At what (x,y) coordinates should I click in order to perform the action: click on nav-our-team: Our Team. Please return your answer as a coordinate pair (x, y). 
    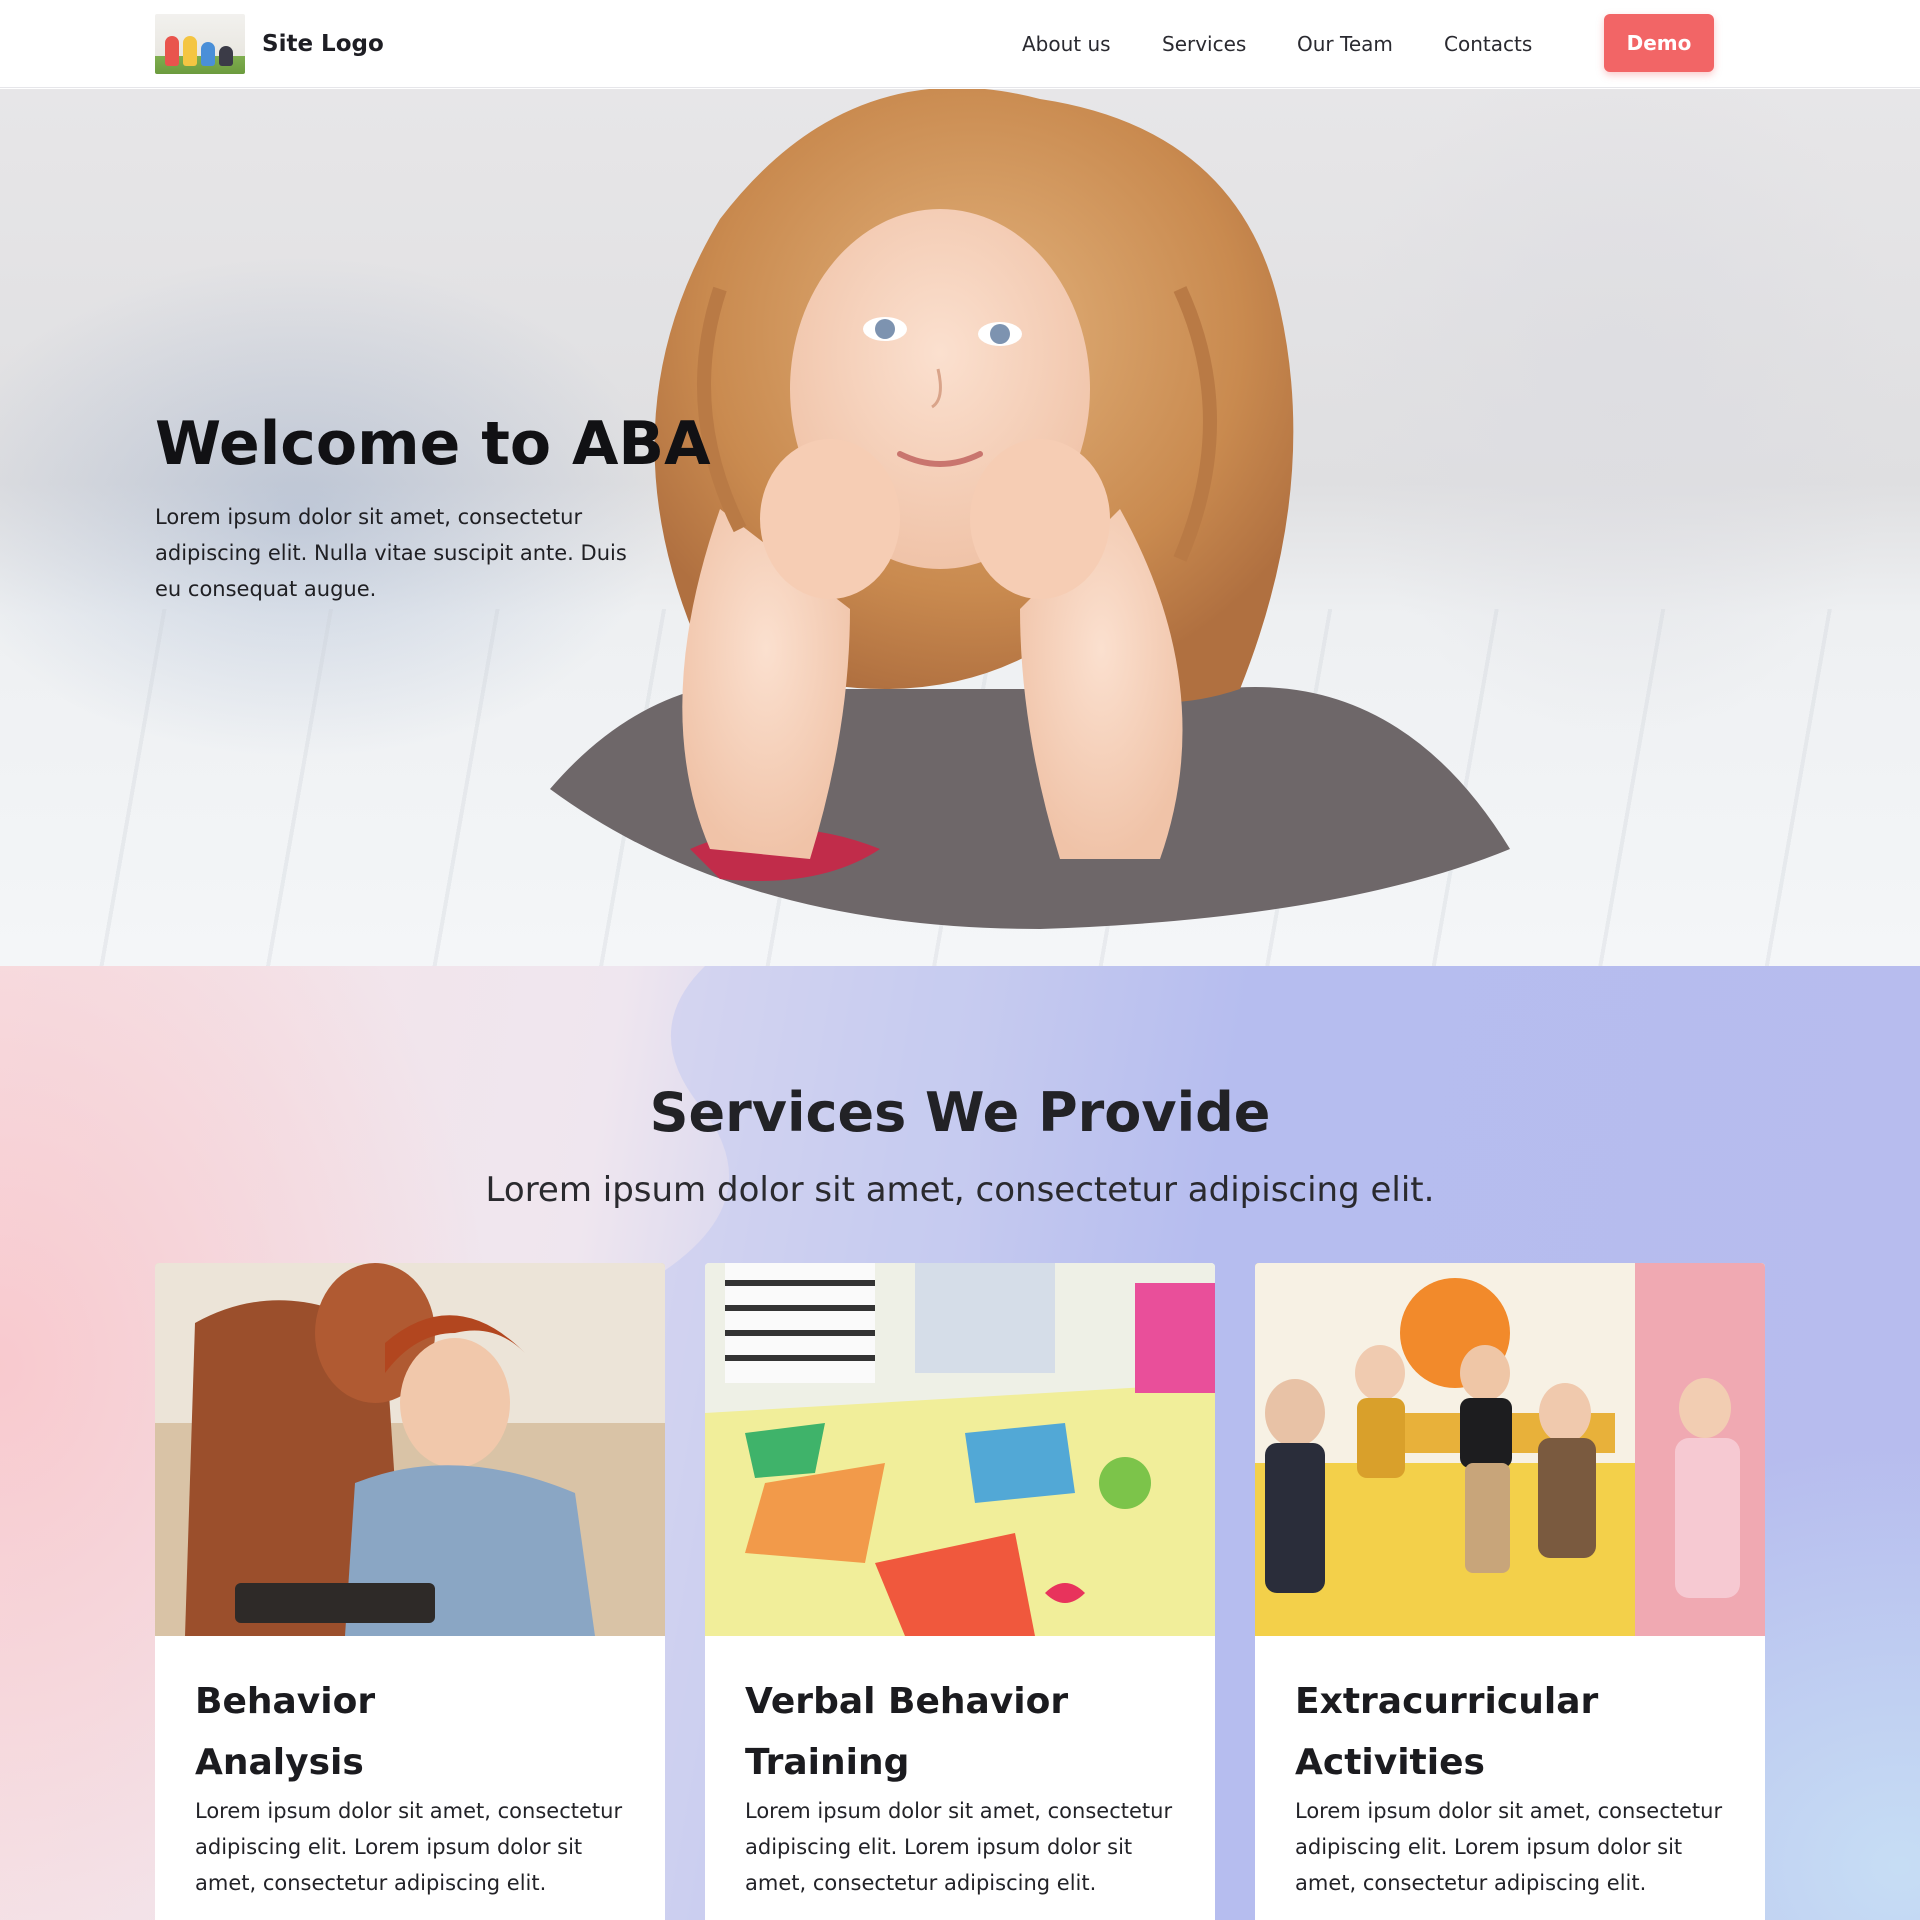
    Looking at the image, I should click on (1345, 44).